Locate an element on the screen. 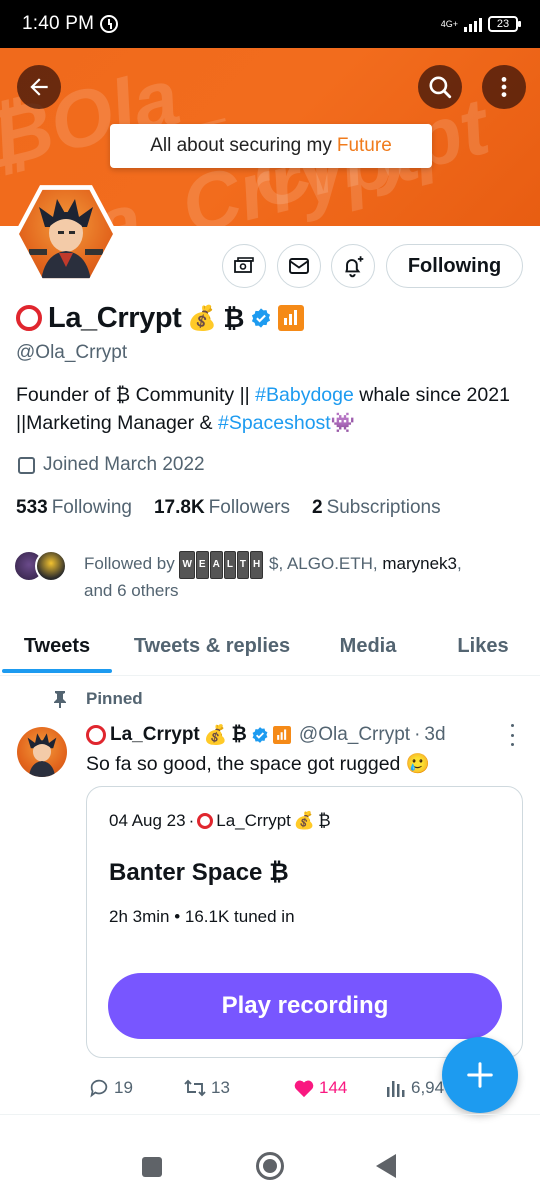 This screenshot has width=540, height=1200. followed-by-avatars is located at coordinates (40, 566).